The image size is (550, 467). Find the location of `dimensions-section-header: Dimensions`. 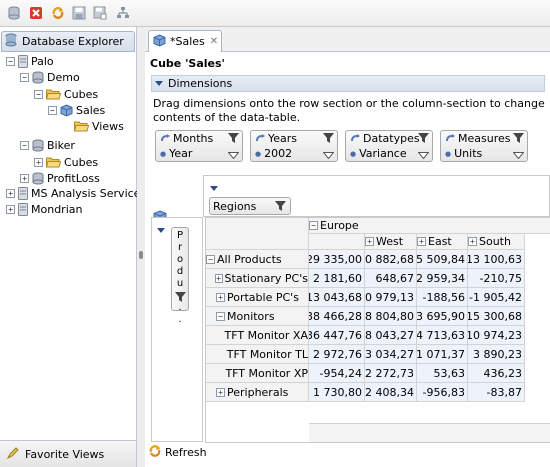

dimensions-section-header: Dimensions is located at coordinates (348, 83).